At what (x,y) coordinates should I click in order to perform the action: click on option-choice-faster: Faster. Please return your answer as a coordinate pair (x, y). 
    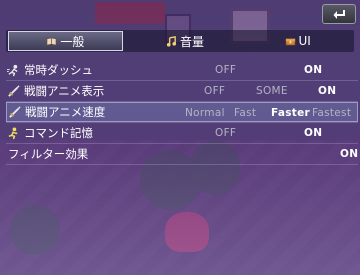
    Looking at the image, I should click on (290, 113).